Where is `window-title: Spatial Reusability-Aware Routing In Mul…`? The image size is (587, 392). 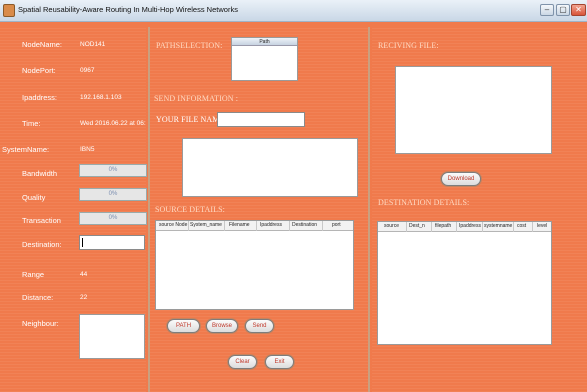
window-title: Spatial Reusability-Aware Routing In Mul… is located at coordinates (128, 9).